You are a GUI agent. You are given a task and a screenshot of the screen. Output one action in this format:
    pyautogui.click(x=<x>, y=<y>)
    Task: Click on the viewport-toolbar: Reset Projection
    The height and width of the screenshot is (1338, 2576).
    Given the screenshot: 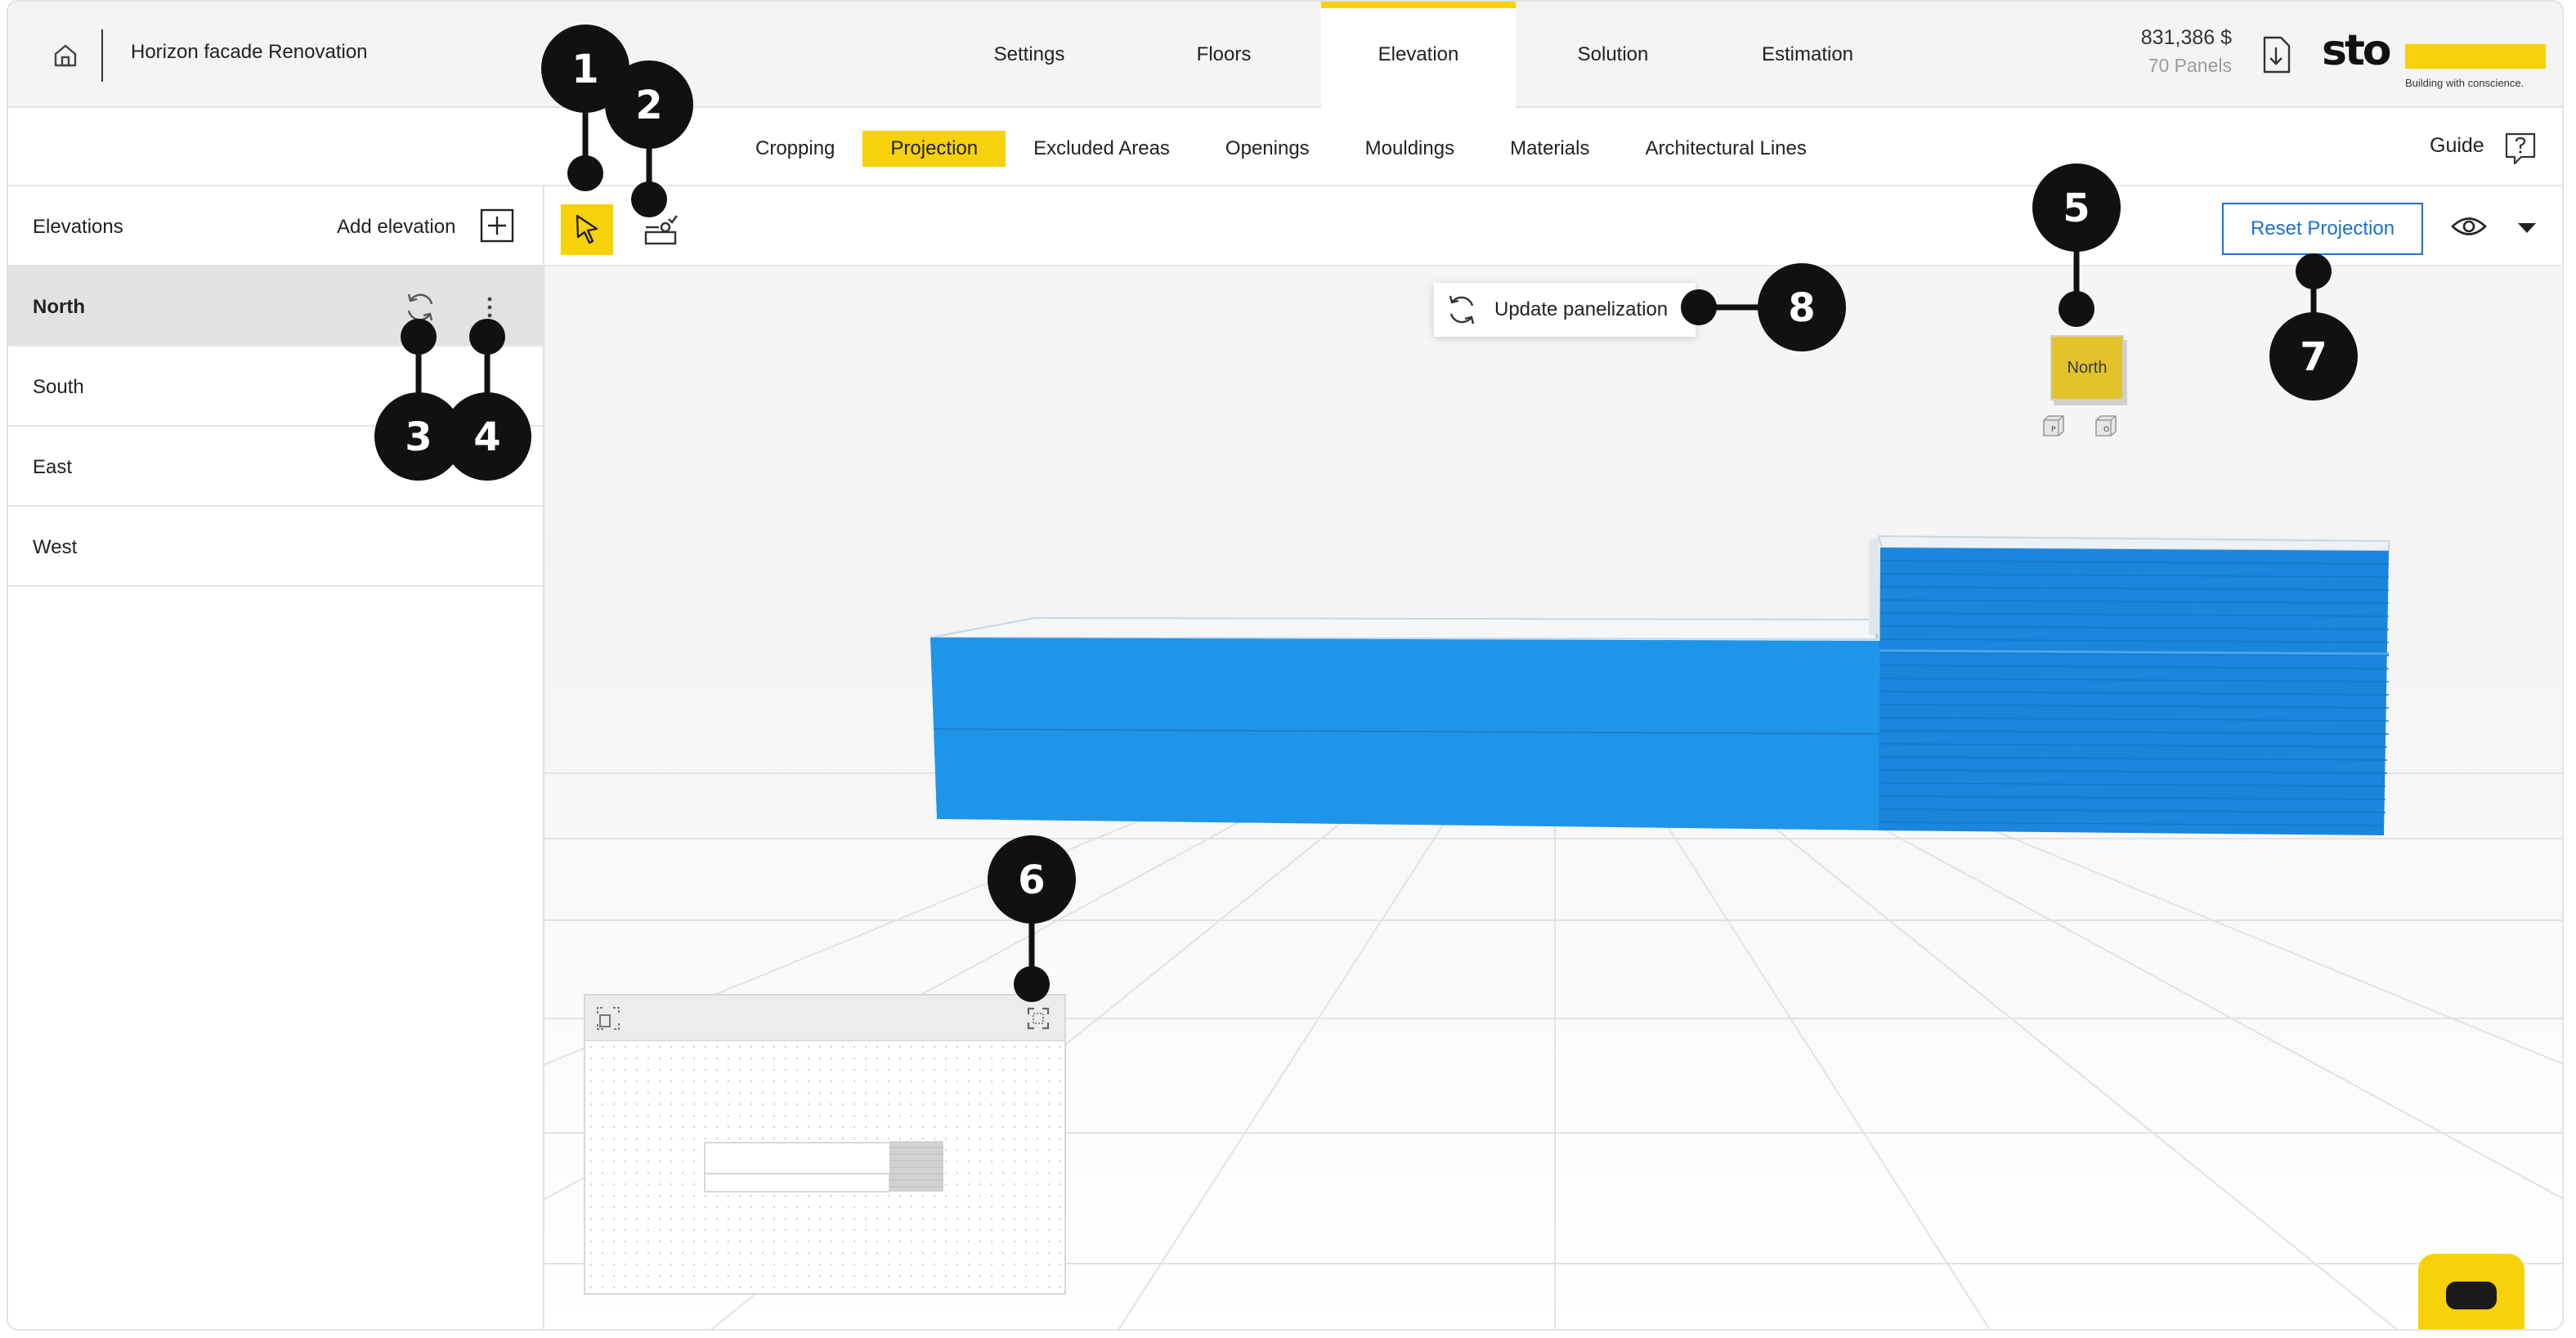 What is the action you would take?
    pyautogui.click(x=1553, y=226)
    